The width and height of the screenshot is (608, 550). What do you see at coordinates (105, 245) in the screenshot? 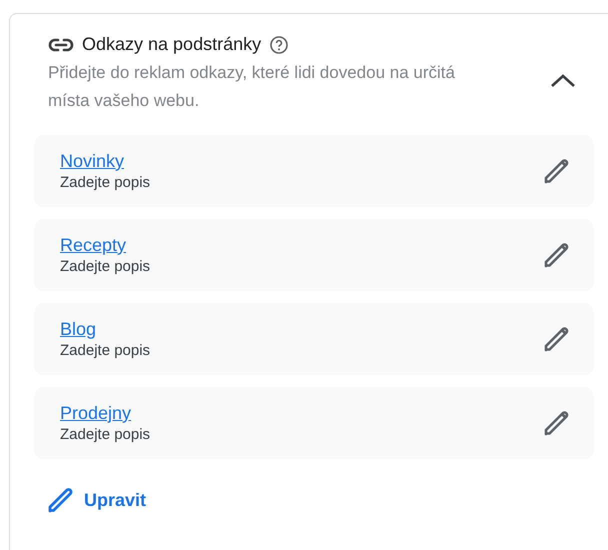
I see `link: Recepty` at bounding box center [105, 245].